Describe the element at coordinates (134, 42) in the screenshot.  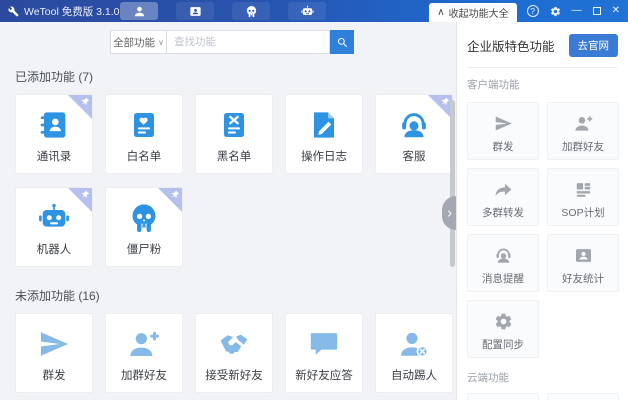
I see `category-value: 全部功能` at that location.